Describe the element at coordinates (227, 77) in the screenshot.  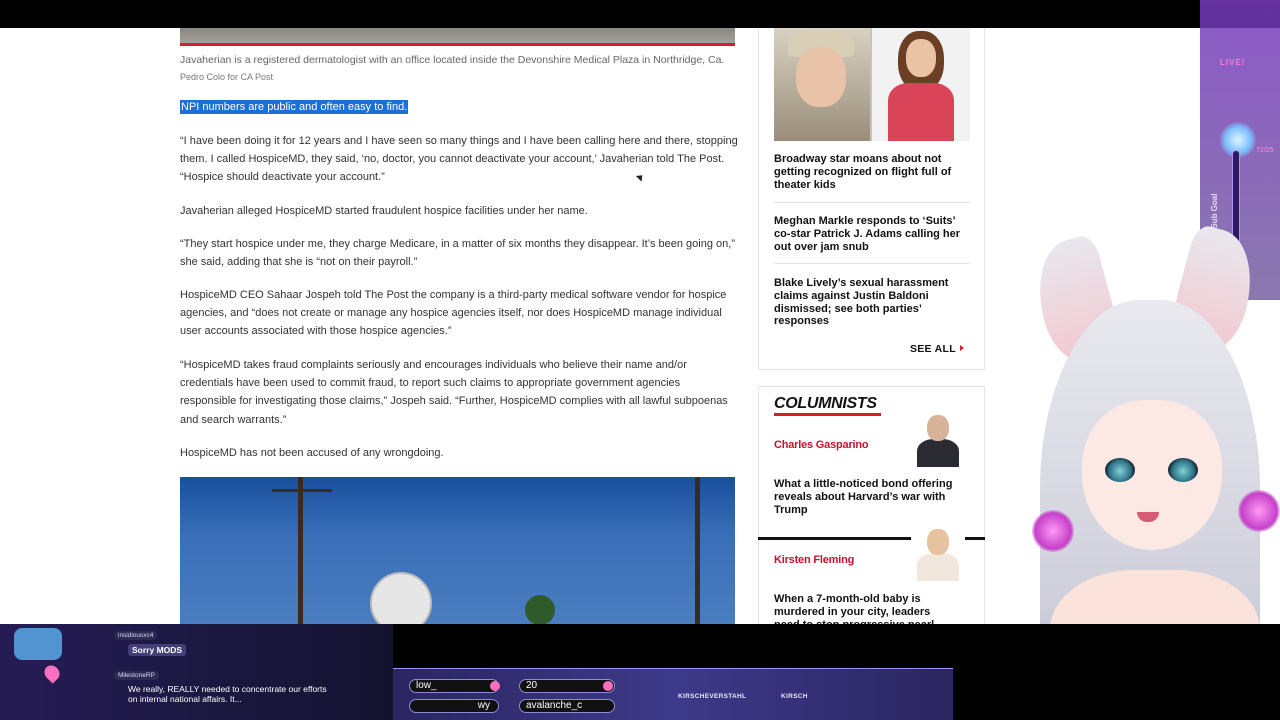
I see `image-credit: Pedro Colo for CA Post` at that location.